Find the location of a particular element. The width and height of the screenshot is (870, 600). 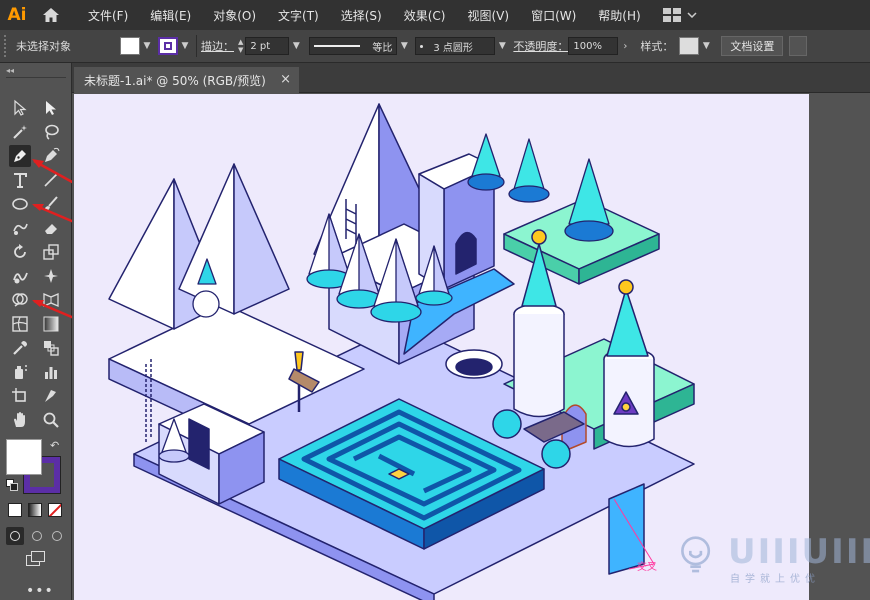

shaper-tool-icon is located at coordinates (20, 228).